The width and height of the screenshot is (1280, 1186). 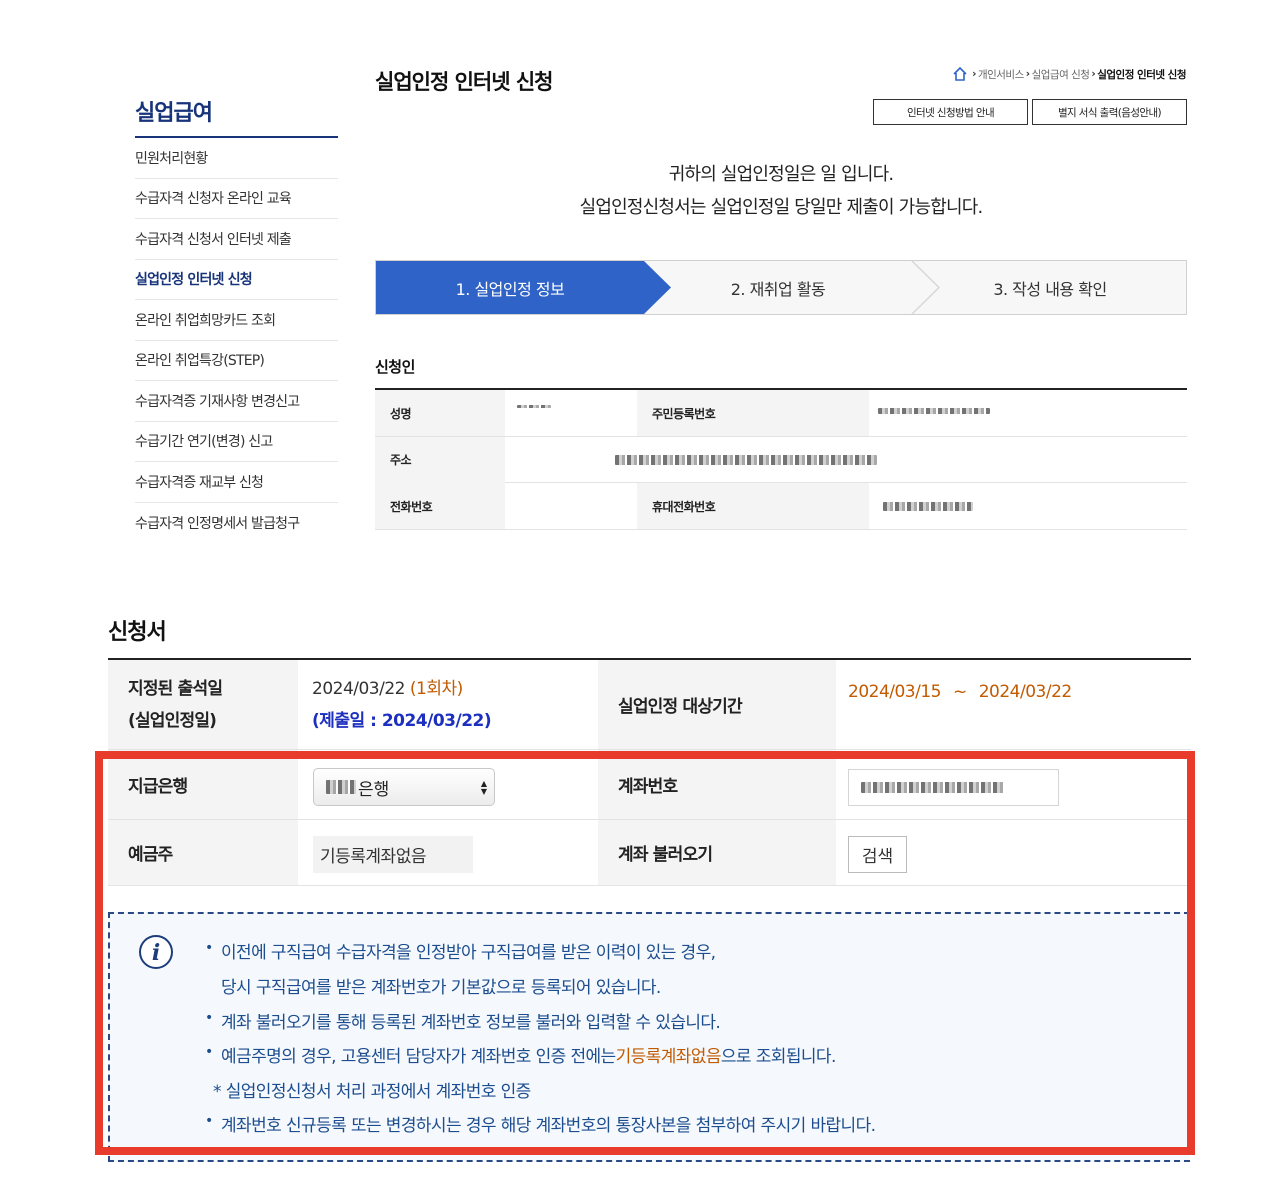 I want to click on load-account-label: 계좌 불러오기, so click(x=717, y=852).